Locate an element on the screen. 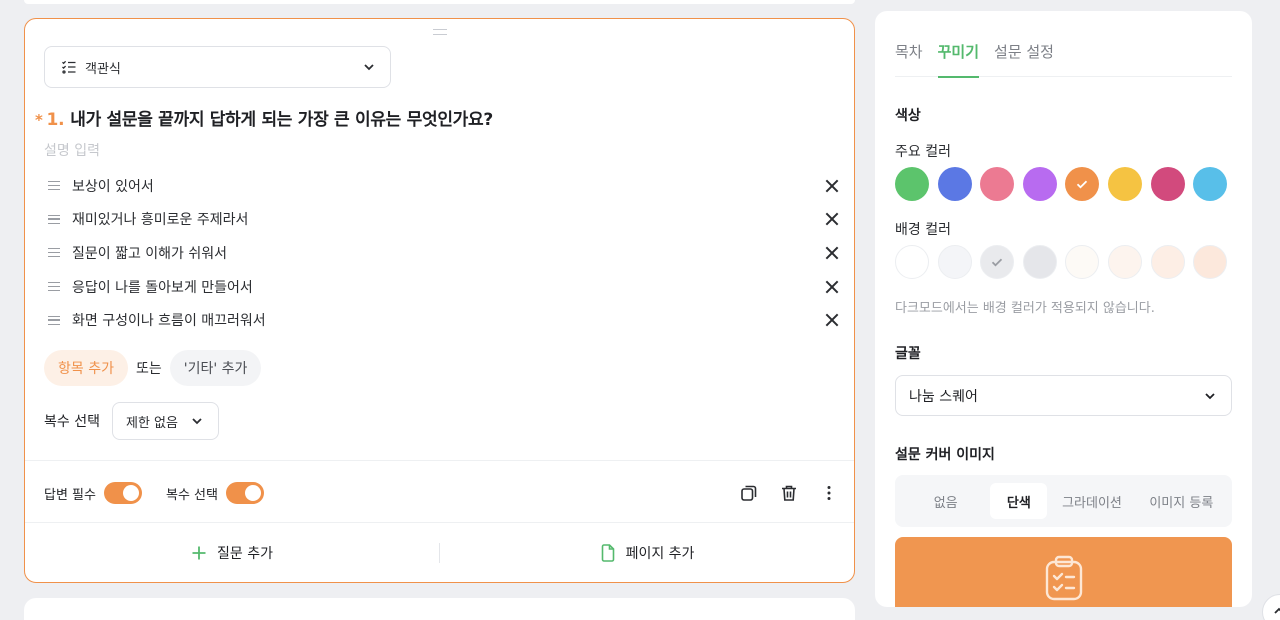  description-input: 설명 입력 is located at coordinates (72, 150).